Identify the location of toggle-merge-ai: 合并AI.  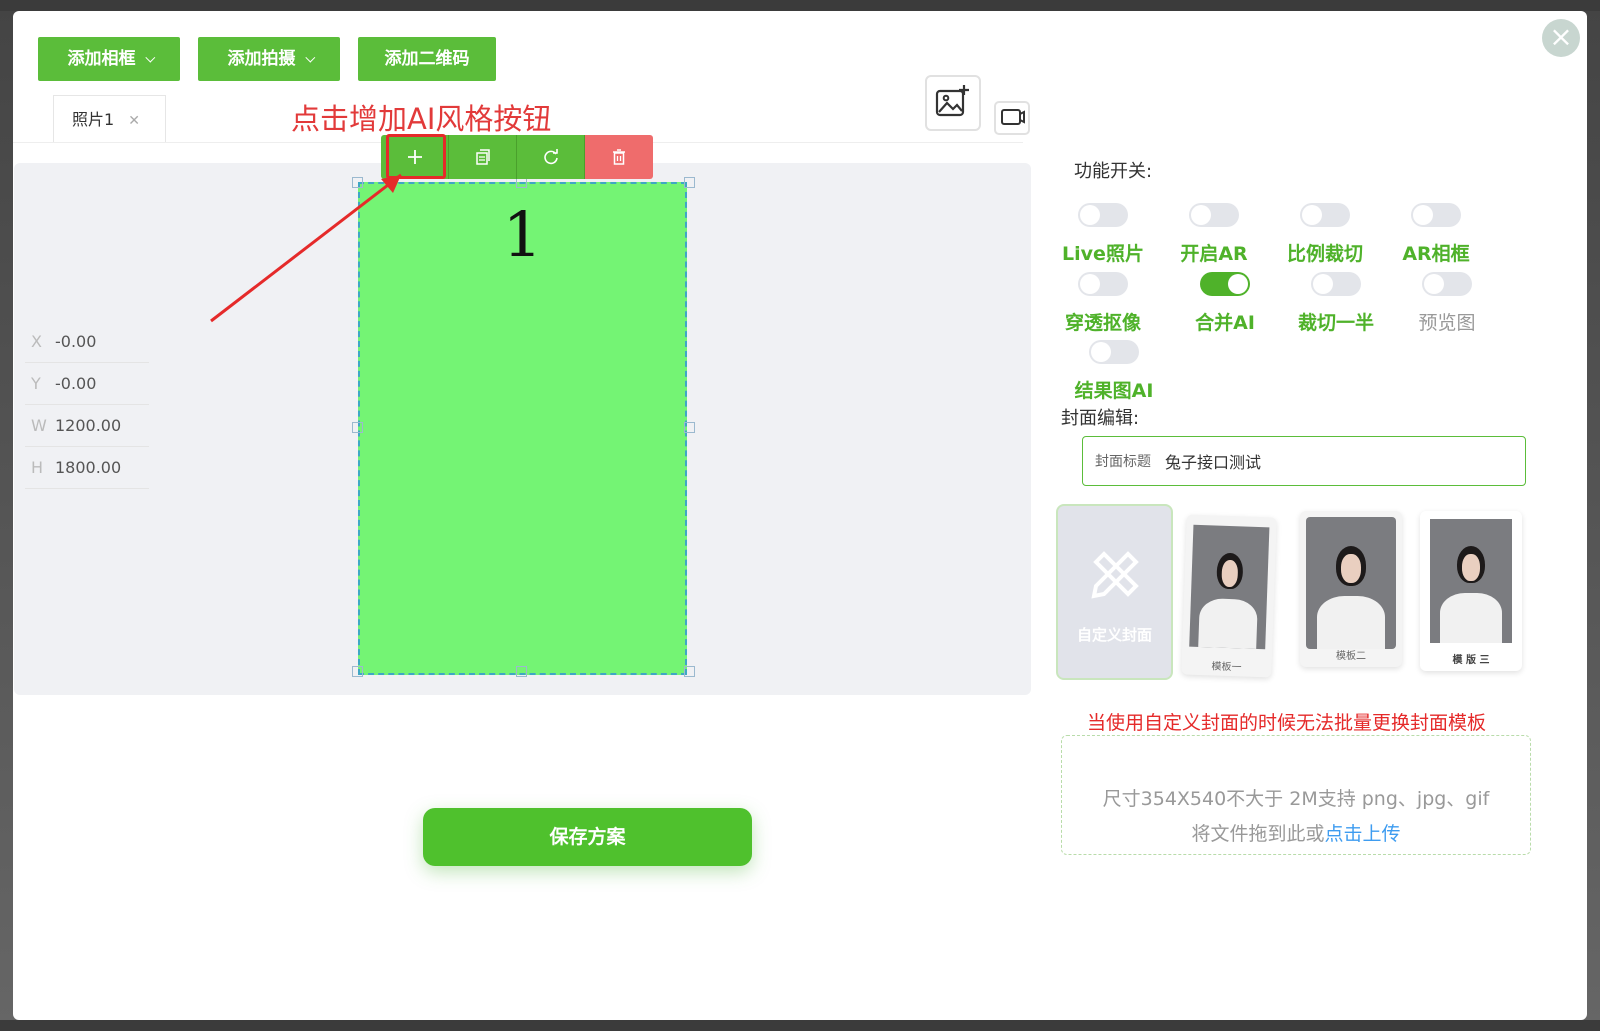
(1225, 303).